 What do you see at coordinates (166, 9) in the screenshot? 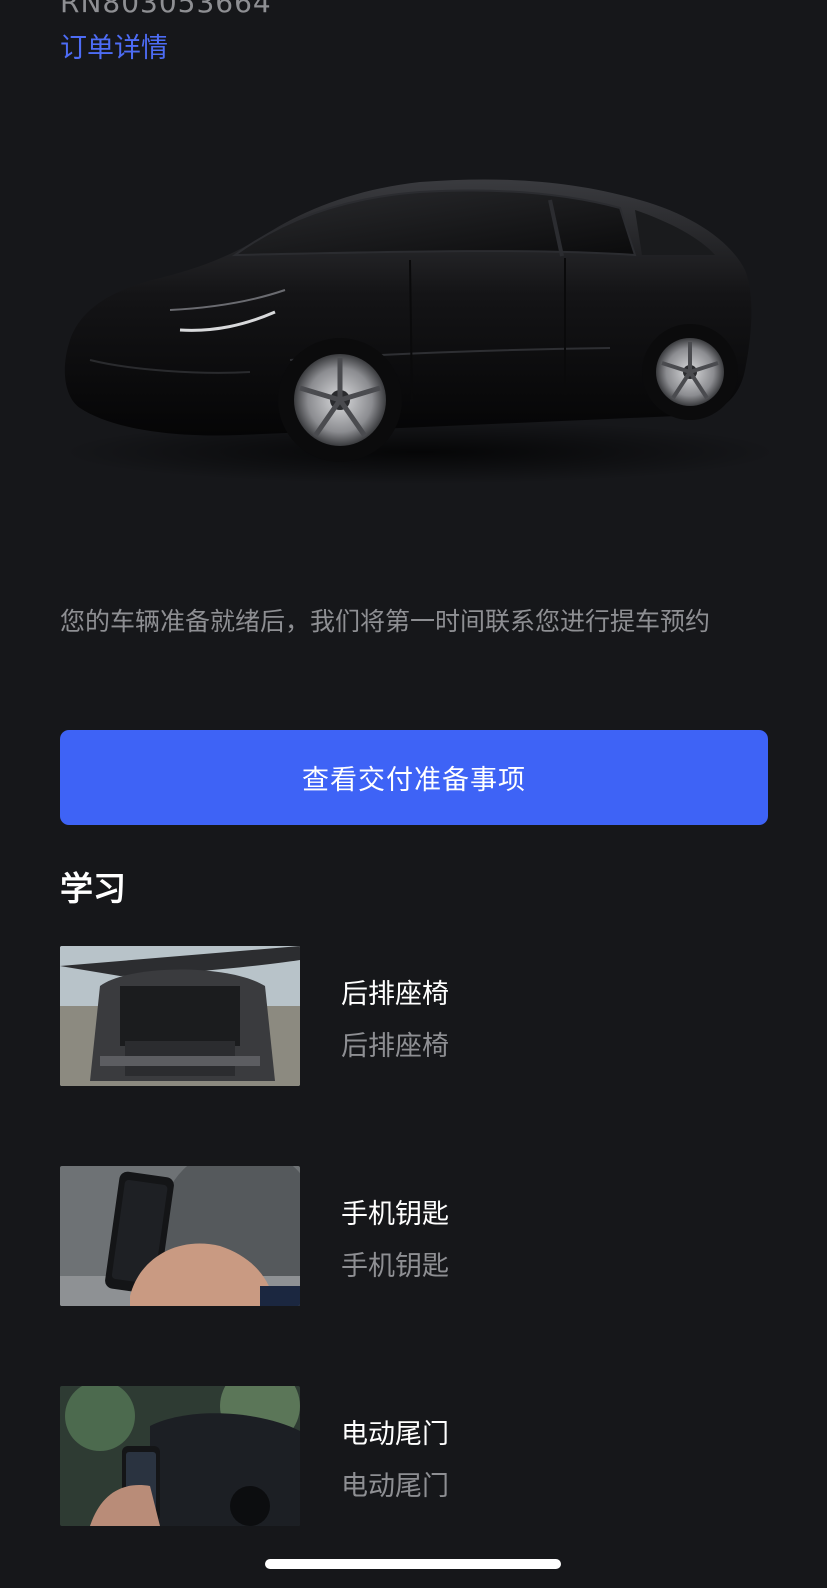
I see `order-number: RN803053664` at bounding box center [166, 9].